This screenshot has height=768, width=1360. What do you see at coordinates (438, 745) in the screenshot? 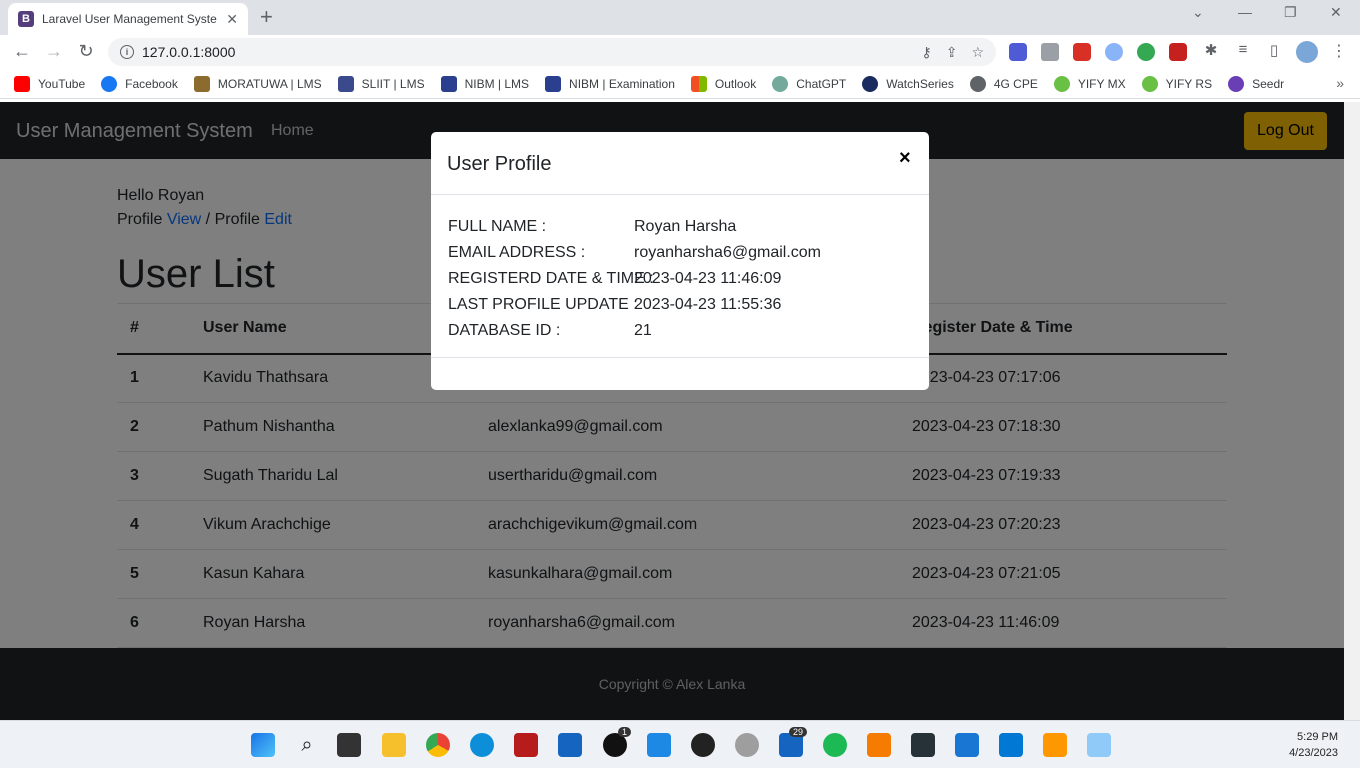
I see `chrome-icon` at bounding box center [438, 745].